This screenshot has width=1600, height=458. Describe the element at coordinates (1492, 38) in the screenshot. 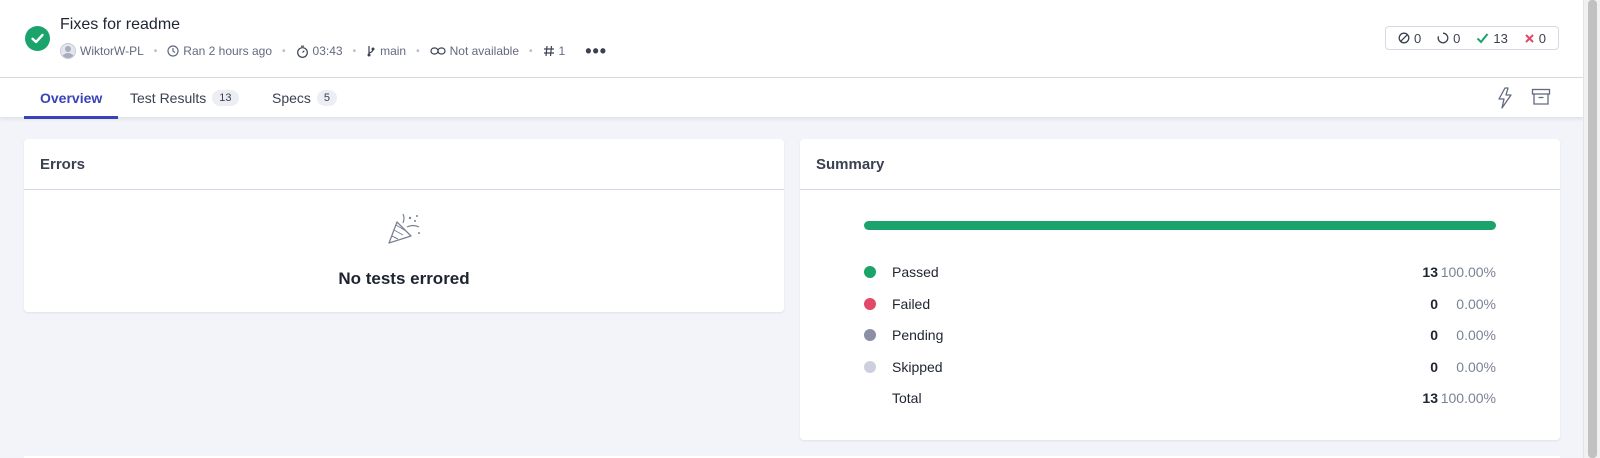

I see `passed-count: 13` at that location.